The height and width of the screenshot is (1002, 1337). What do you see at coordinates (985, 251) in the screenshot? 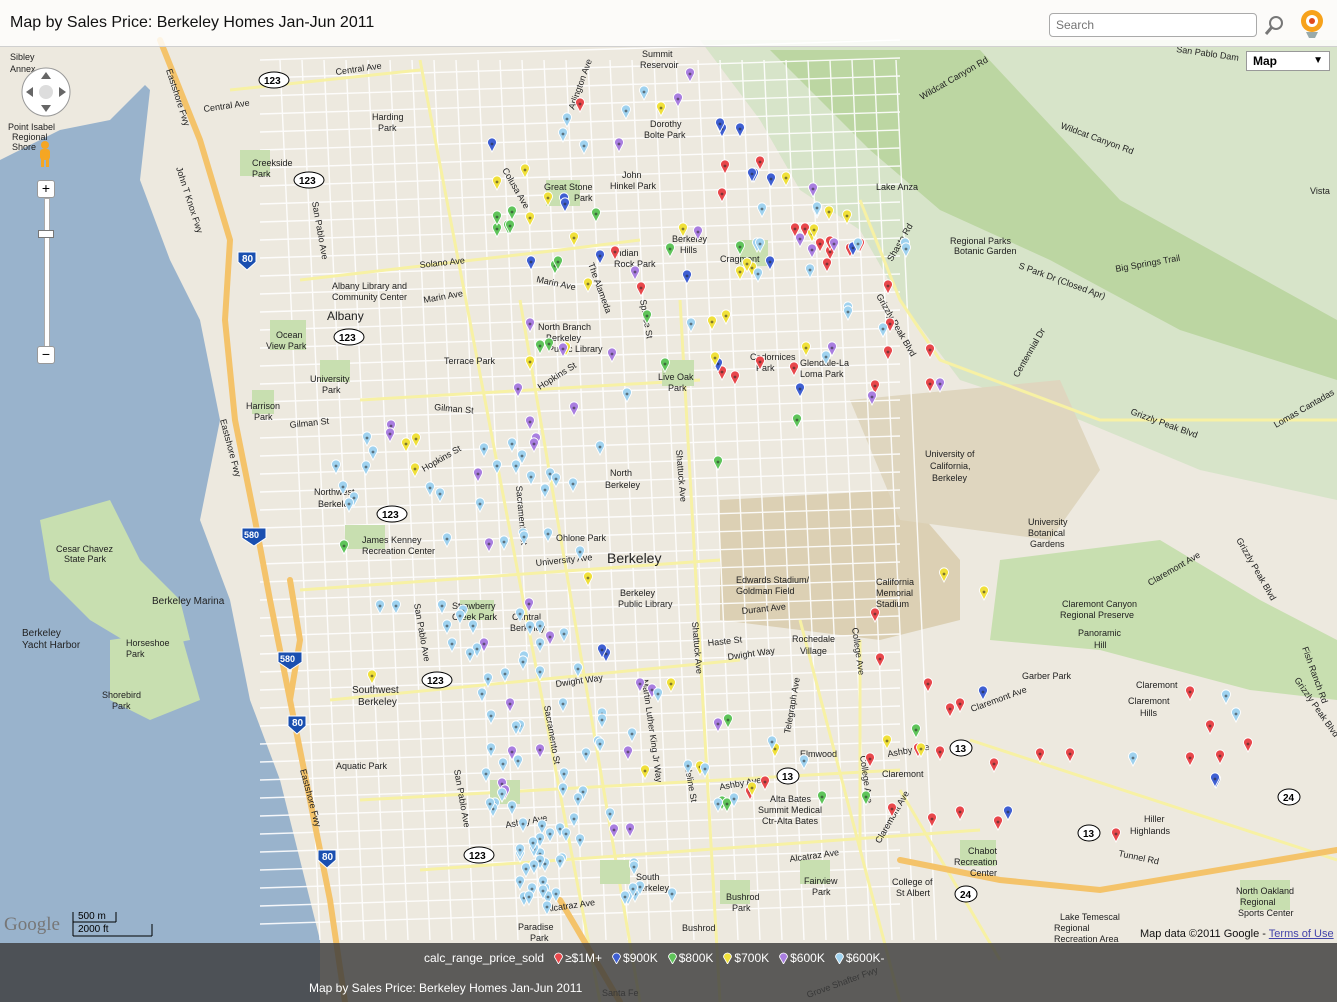
I see `svg-text: Botanic Garden` at bounding box center [985, 251].